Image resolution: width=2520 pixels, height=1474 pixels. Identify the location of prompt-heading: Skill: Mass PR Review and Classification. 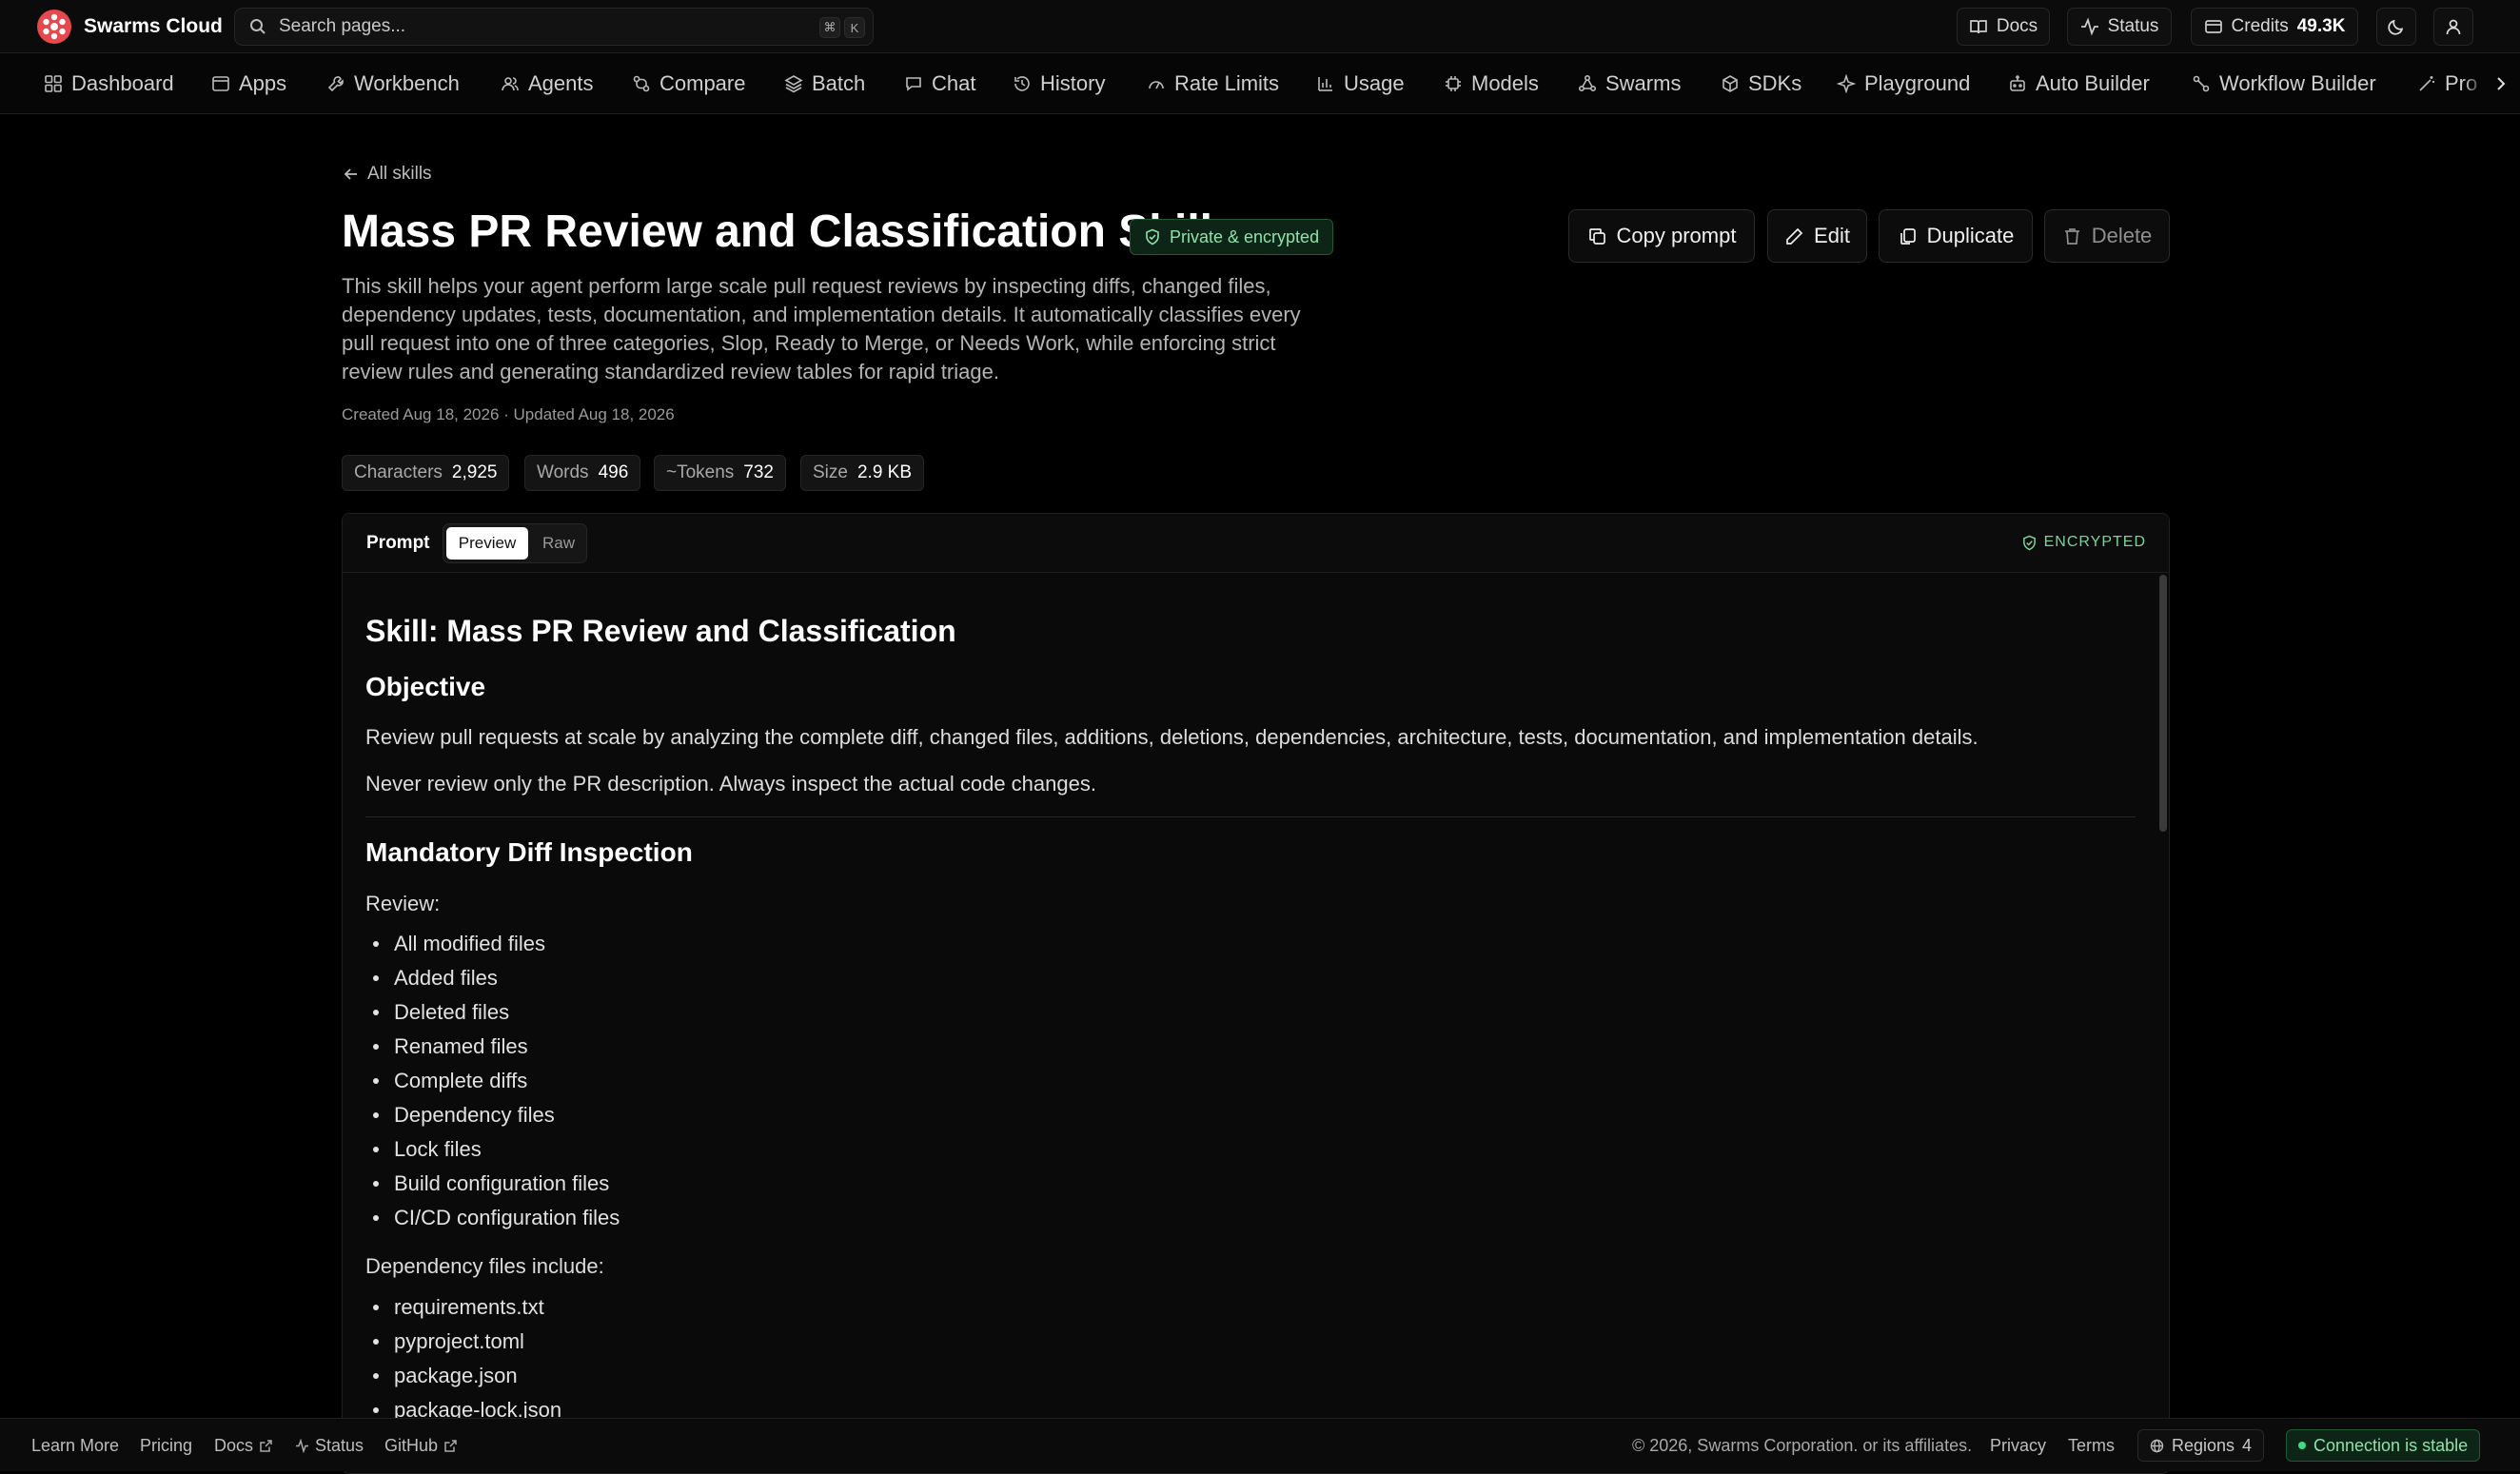
(660, 631).